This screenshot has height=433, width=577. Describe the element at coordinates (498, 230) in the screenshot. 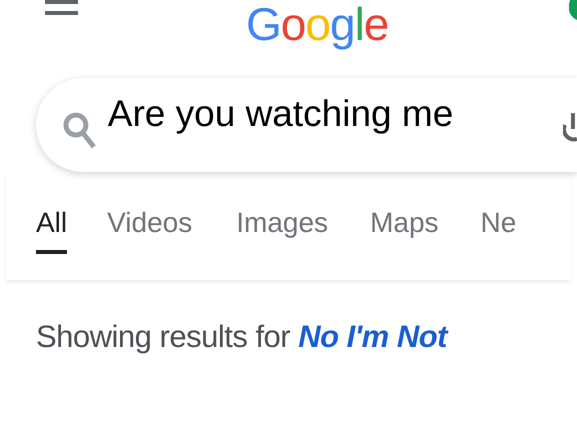

I see `tab: Ne` at that location.